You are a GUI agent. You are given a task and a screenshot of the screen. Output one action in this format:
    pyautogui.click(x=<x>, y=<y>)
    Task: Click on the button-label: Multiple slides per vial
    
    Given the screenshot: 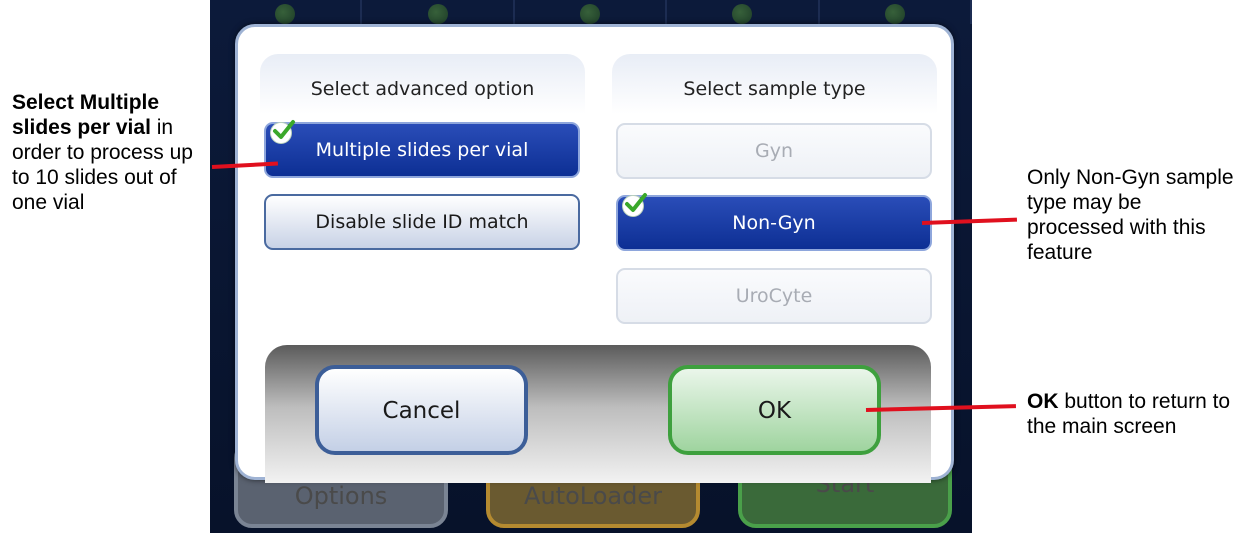 What is the action you would take?
    pyautogui.click(x=422, y=150)
    